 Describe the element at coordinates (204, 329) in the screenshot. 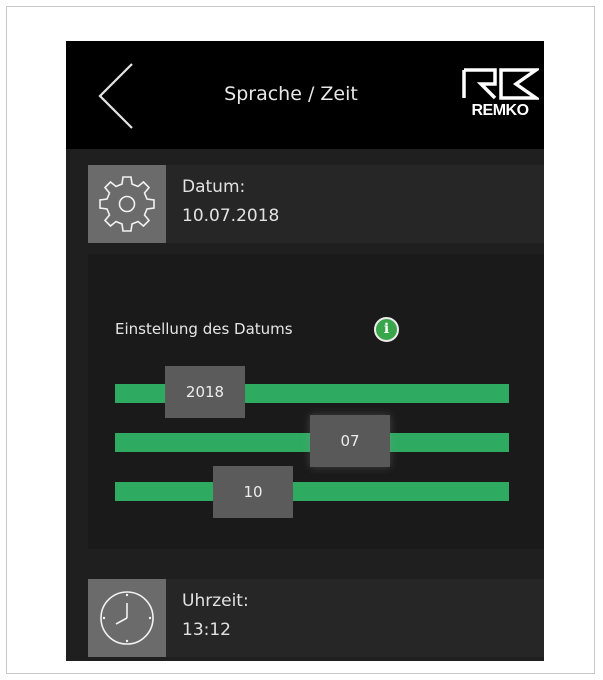

I see `date-settings-label: Einstellung des Datums` at that location.